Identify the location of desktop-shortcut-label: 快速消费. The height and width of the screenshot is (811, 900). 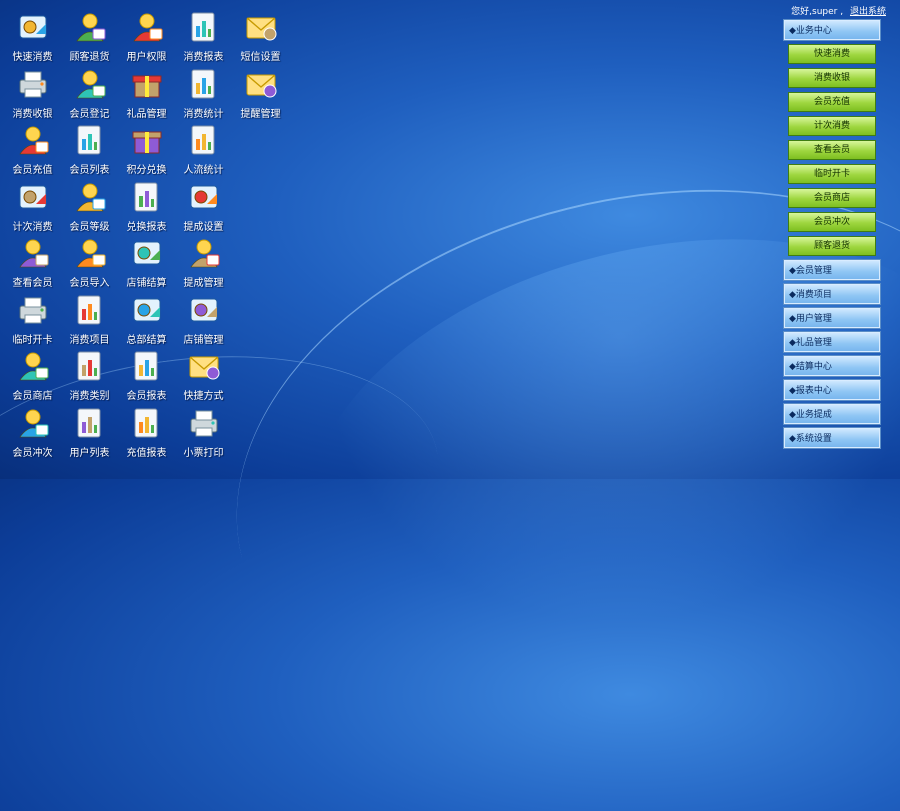
(32, 57).